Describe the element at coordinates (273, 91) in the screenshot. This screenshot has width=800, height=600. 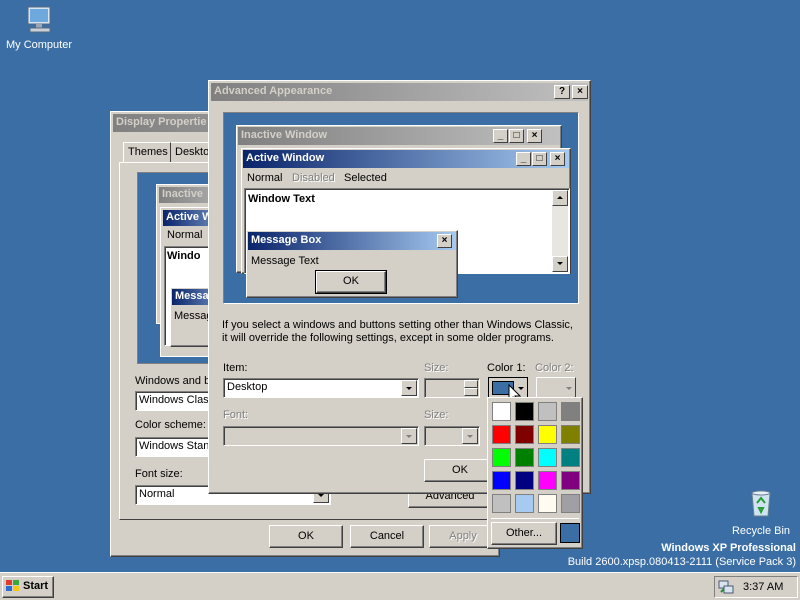
I see `advanced-appearance-title: Advanced Appearance` at that location.